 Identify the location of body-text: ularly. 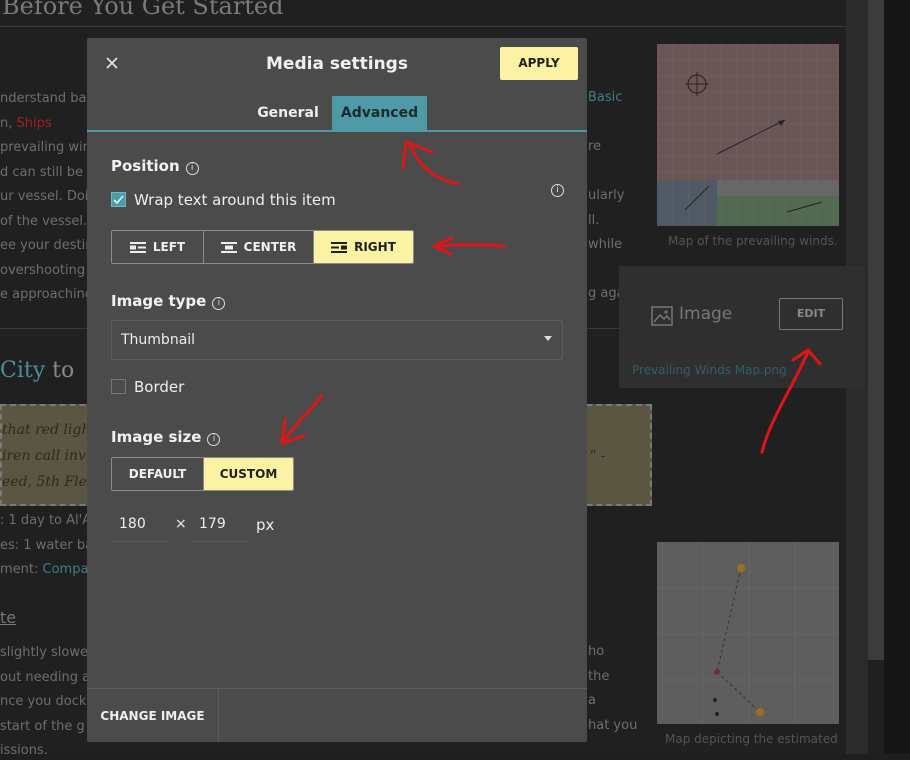
(606, 195).